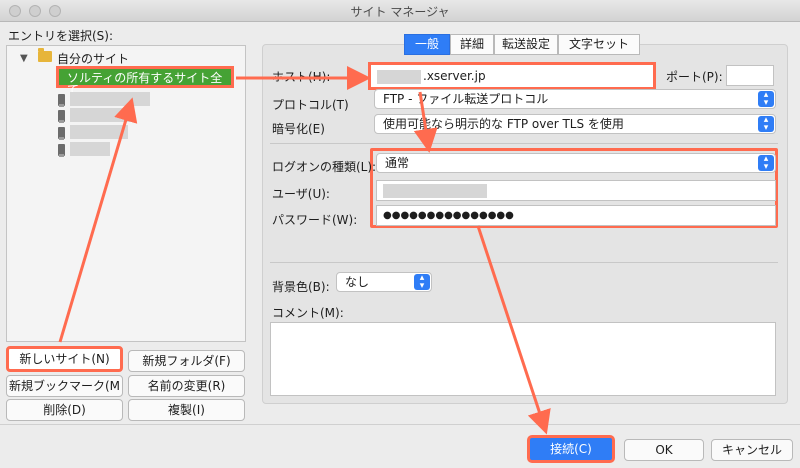 The image size is (800, 468). What do you see at coordinates (454, 76) in the screenshot?
I see `host-value: .xserver.jp` at bounding box center [454, 76].